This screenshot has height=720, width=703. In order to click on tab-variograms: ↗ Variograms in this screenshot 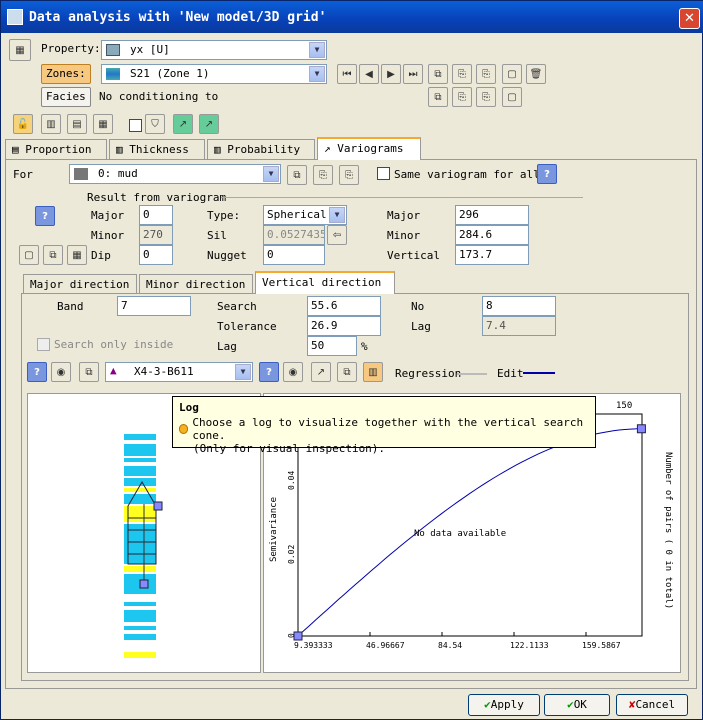, I will do `click(369, 148)`.